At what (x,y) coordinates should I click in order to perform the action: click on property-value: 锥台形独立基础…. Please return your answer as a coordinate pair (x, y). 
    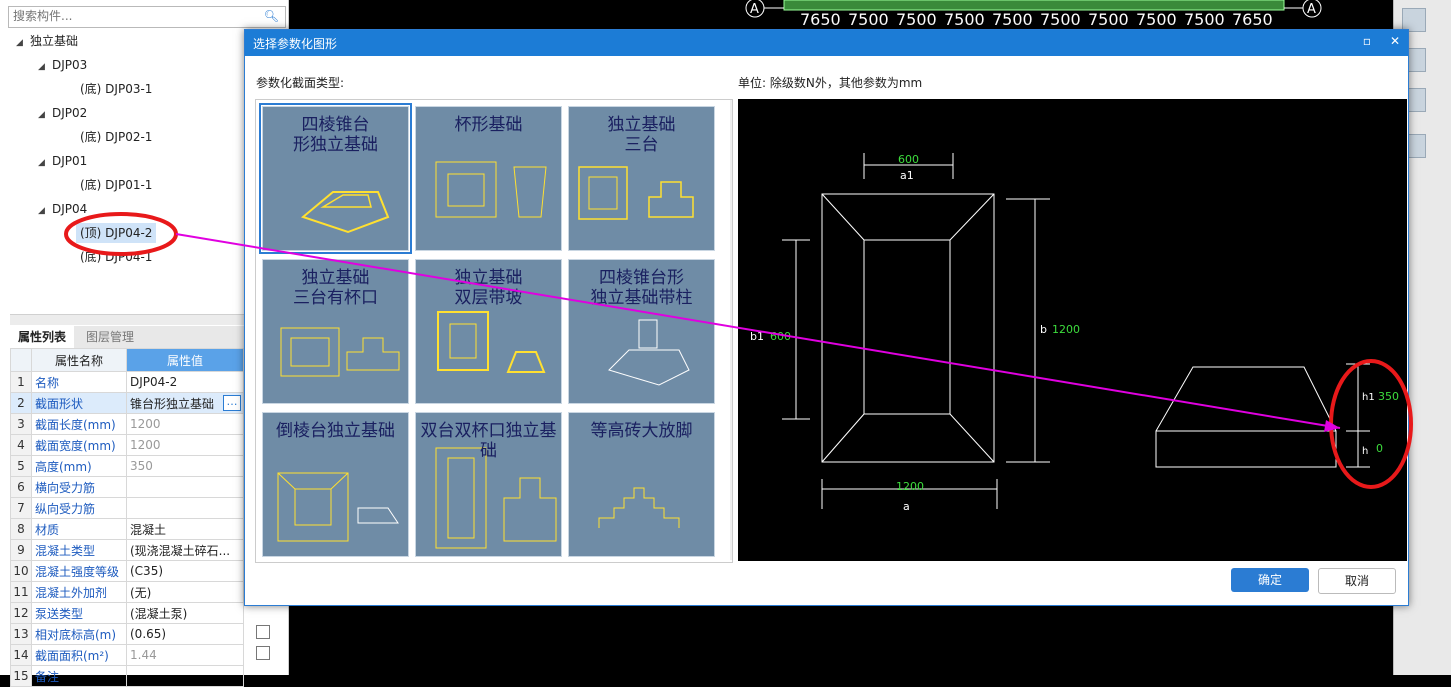
    Looking at the image, I should click on (185, 403).